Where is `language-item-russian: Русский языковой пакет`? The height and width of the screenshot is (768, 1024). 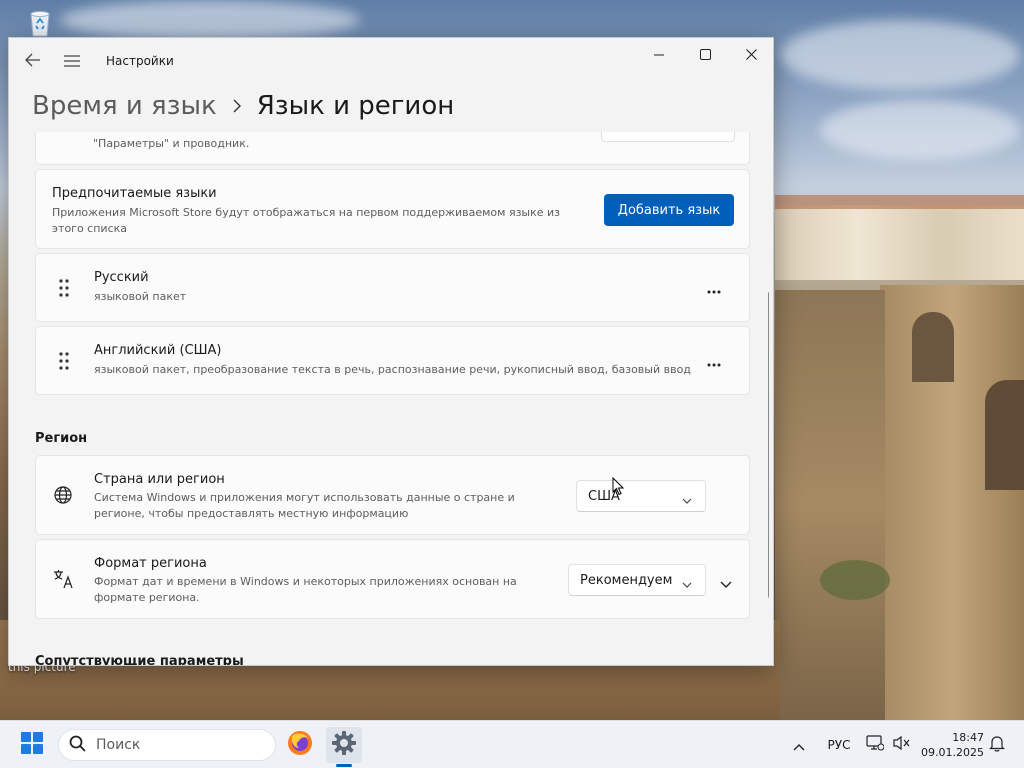 language-item-russian: Русский языковой пакет is located at coordinates (392, 287).